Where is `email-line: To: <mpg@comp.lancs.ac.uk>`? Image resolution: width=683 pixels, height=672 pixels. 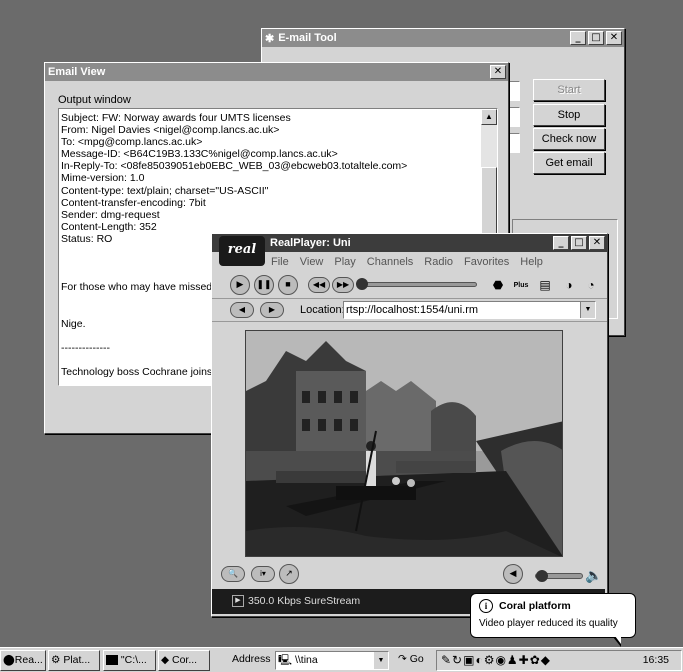 email-line: To: <mpg@comp.lancs.ac.uk> is located at coordinates (132, 142).